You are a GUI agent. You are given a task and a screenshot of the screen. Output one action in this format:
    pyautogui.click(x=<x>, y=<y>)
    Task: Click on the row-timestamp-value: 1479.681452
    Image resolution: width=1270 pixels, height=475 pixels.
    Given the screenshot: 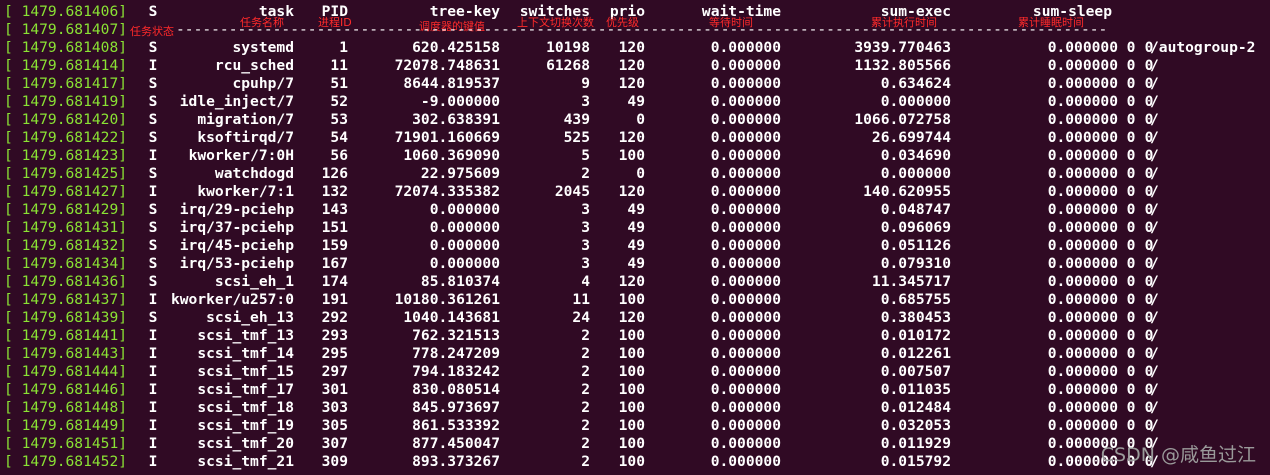 What is the action you would take?
    pyautogui.click(x=70, y=461)
    